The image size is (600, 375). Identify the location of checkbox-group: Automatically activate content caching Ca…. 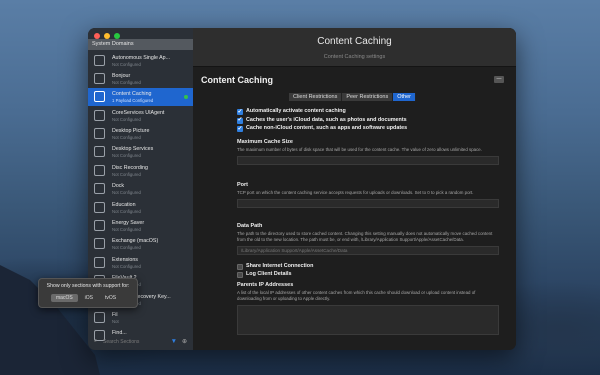
(368, 121).